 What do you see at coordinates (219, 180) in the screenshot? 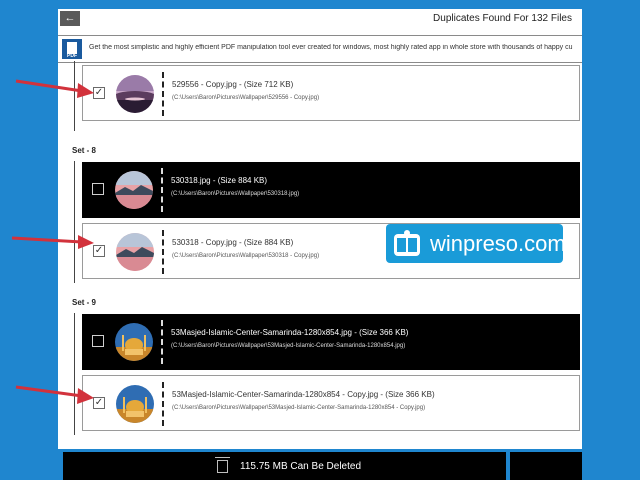
I see `file-name: 530318.jpg - (Size 884 KB)` at bounding box center [219, 180].